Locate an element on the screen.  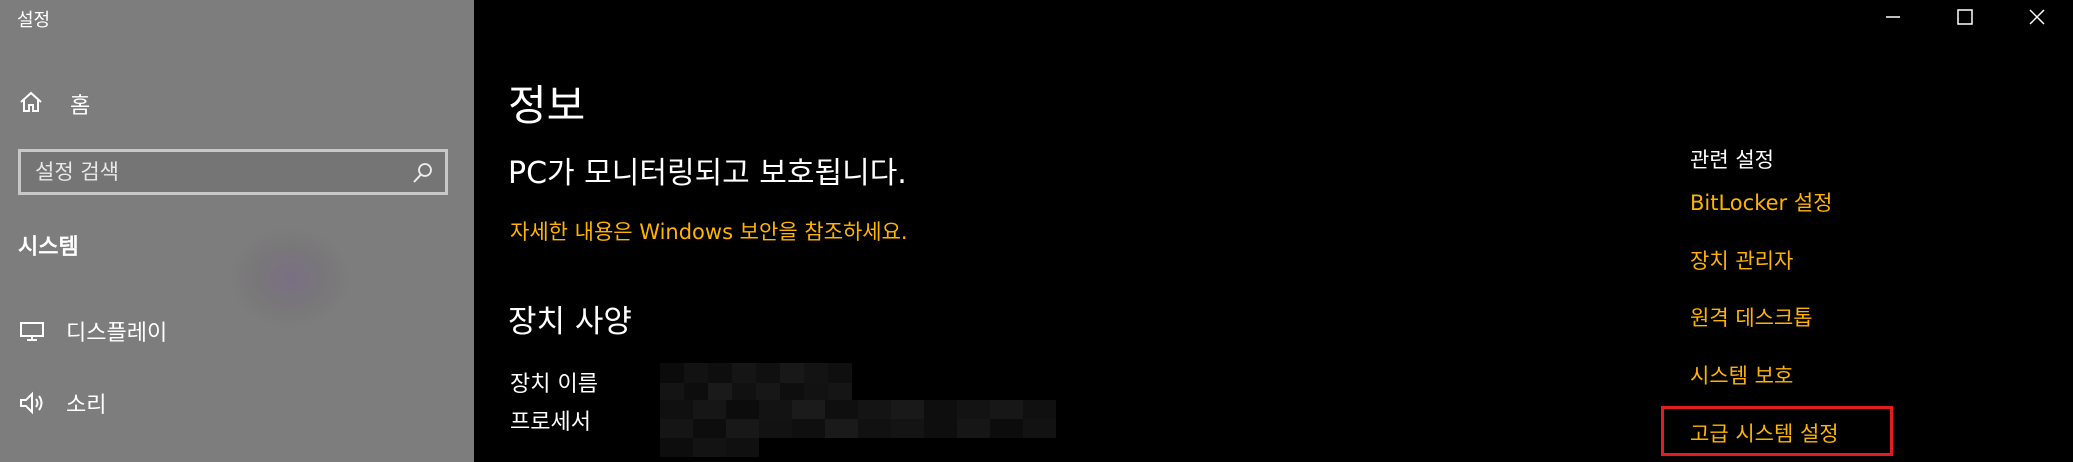
search-input is located at coordinates (220, 172).